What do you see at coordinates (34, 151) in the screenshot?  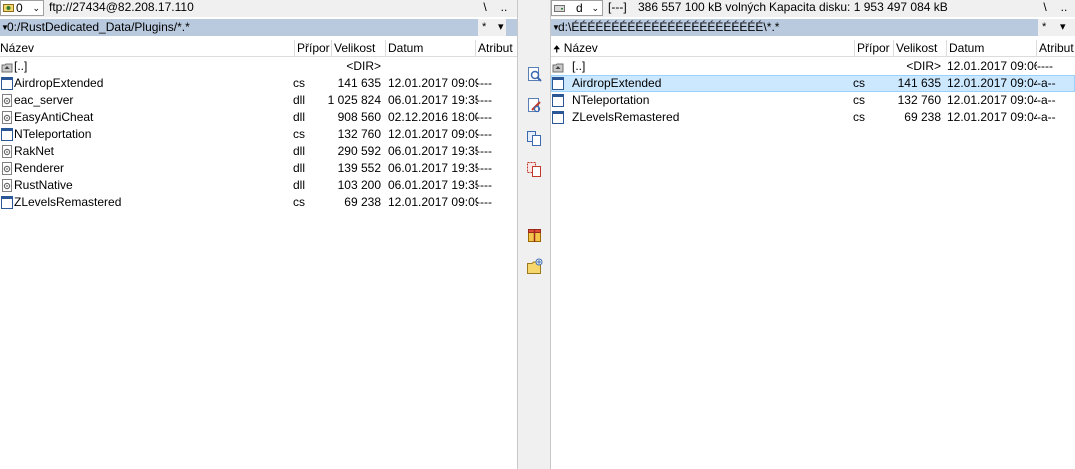 I see `file-name: RakNet` at bounding box center [34, 151].